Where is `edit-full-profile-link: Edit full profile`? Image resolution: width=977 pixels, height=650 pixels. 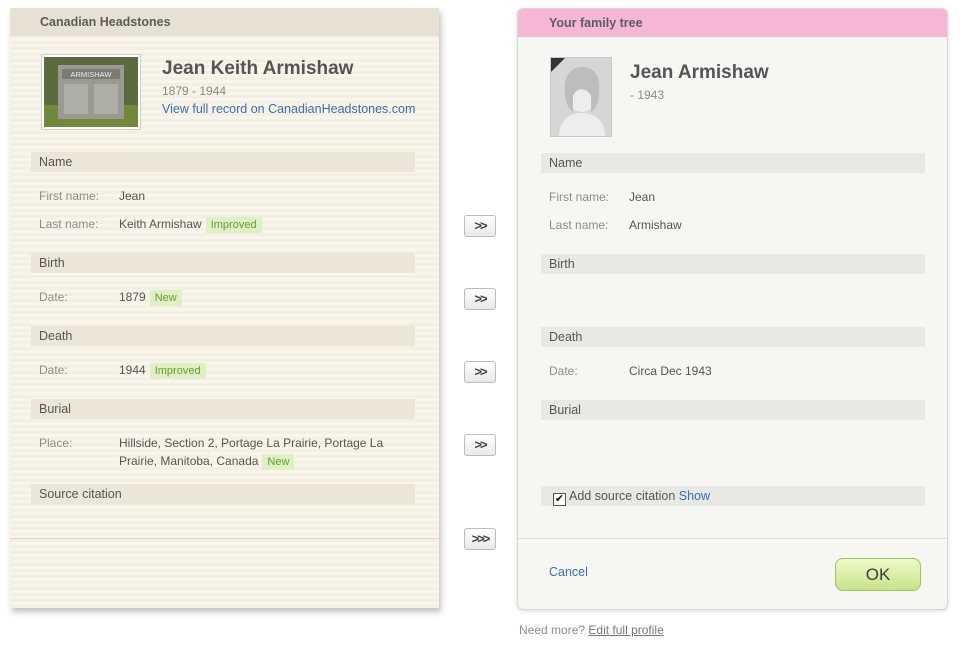 edit-full-profile-link: Edit full profile is located at coordinates (625, 630).